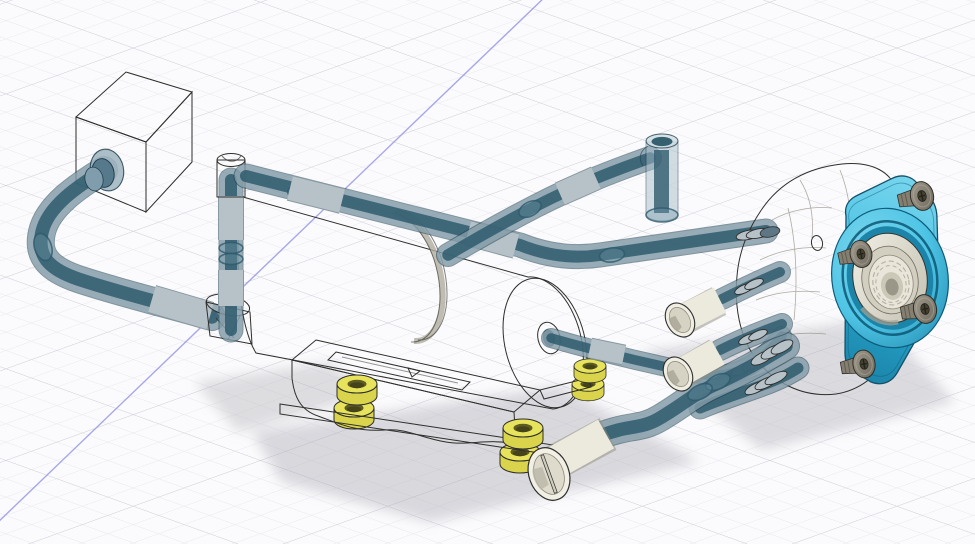 The width and height of the screenshot is (975, 544). Describe the element at coordinates (662, 215) in the screenshot. I see `stub-bottom-ring` at that location.